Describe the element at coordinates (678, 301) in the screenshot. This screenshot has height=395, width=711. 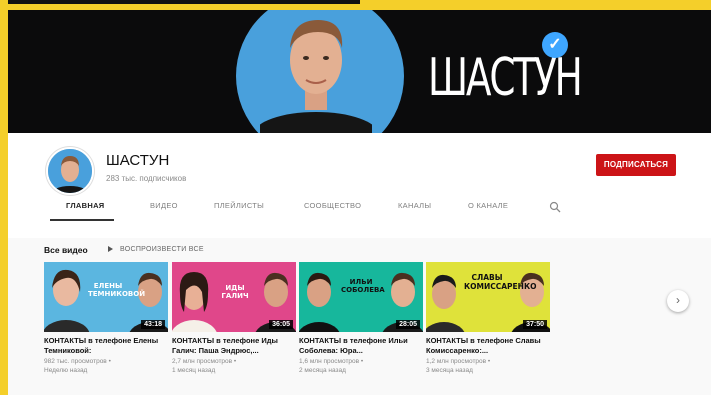
I see `chevron-right-icon: ›` at that location.